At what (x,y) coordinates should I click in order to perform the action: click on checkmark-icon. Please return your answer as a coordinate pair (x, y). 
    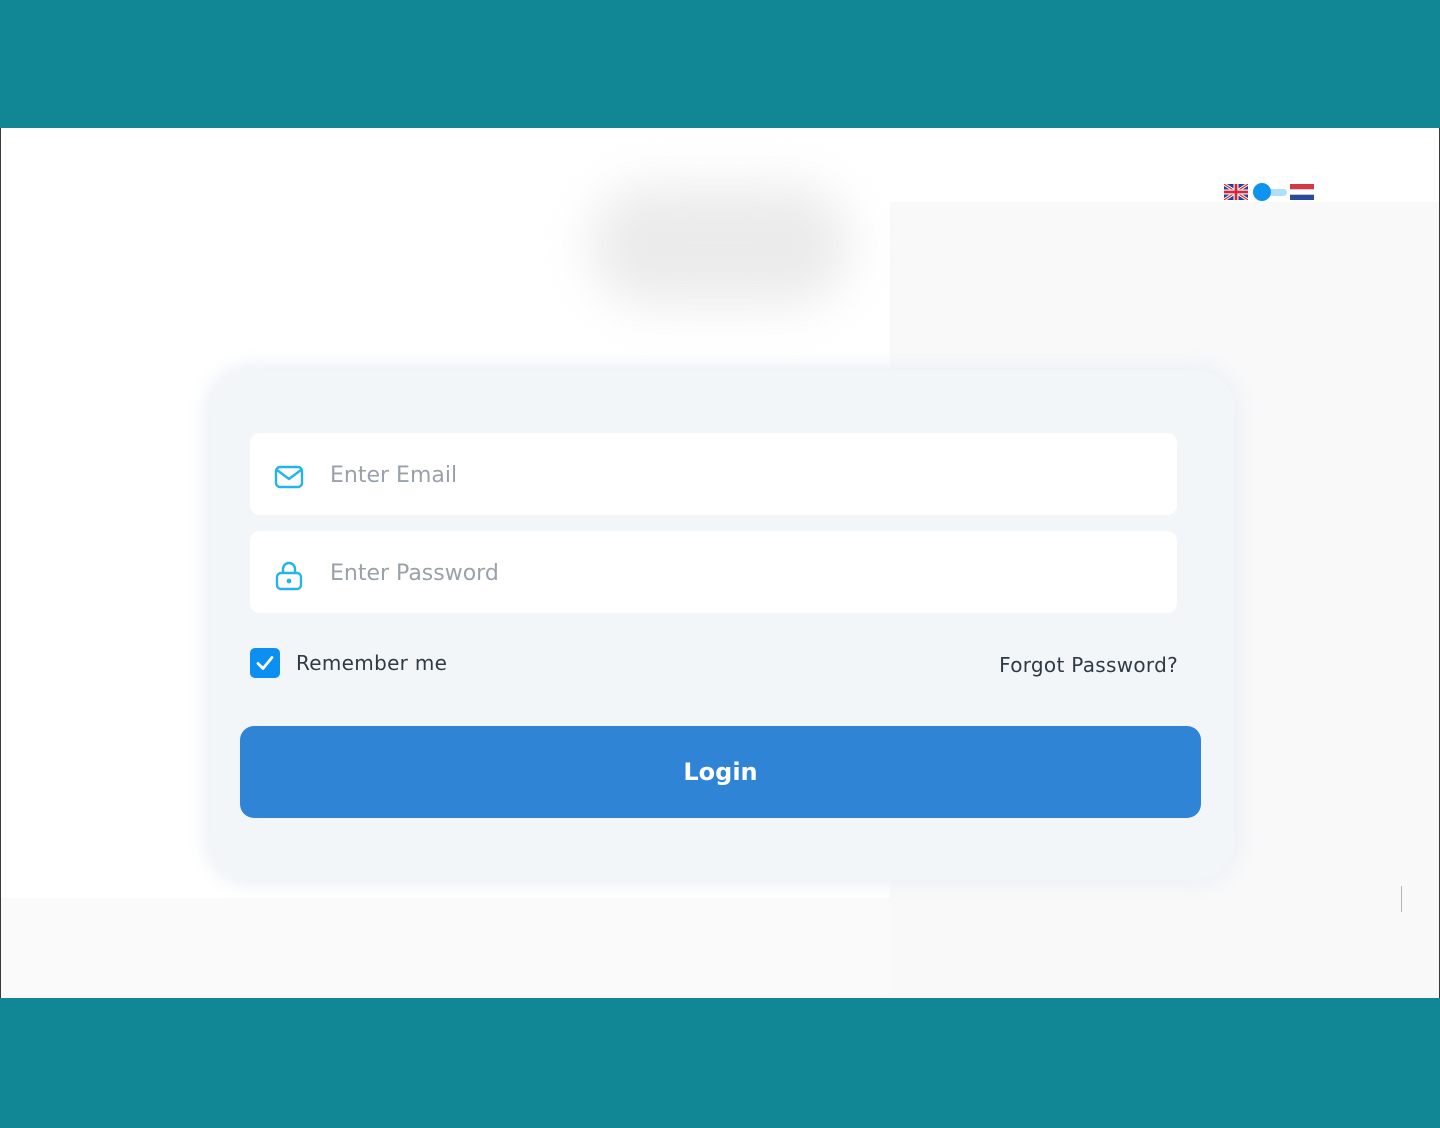
    Looking at the image, I should click on (265, 663).